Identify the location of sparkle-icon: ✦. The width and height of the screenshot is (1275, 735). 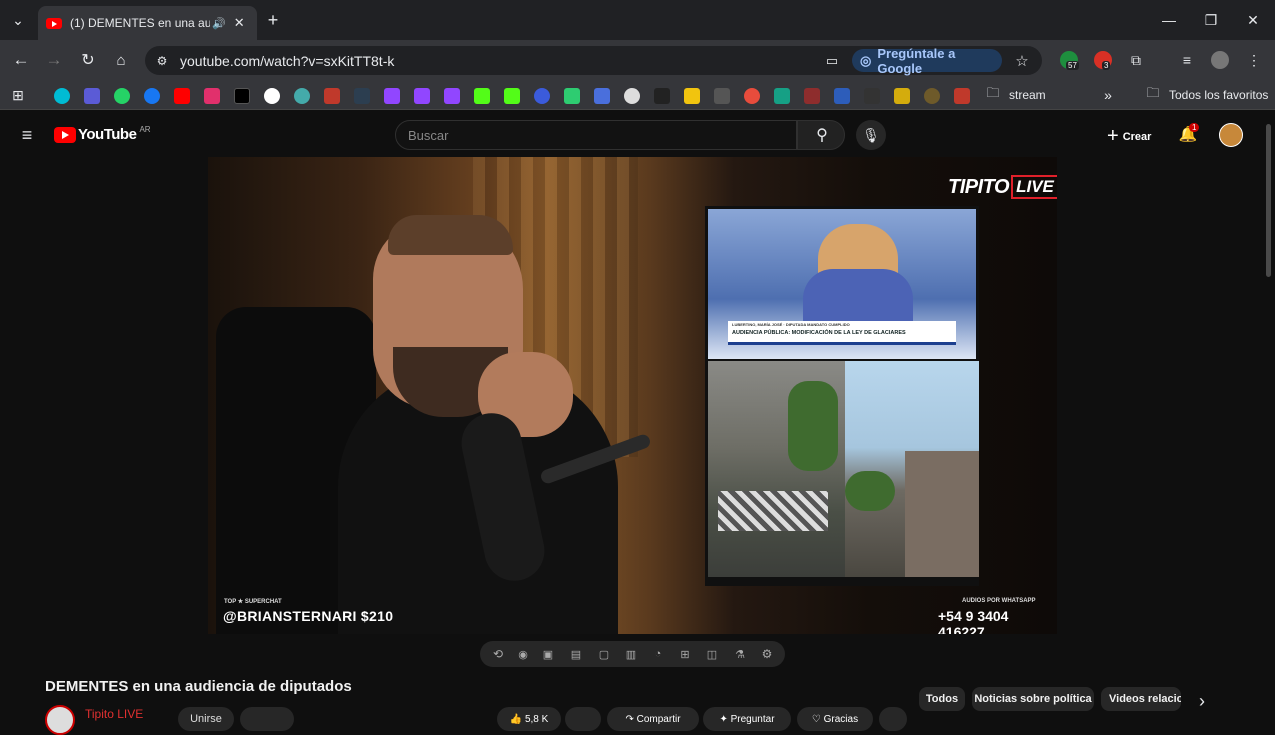
(723, 719).